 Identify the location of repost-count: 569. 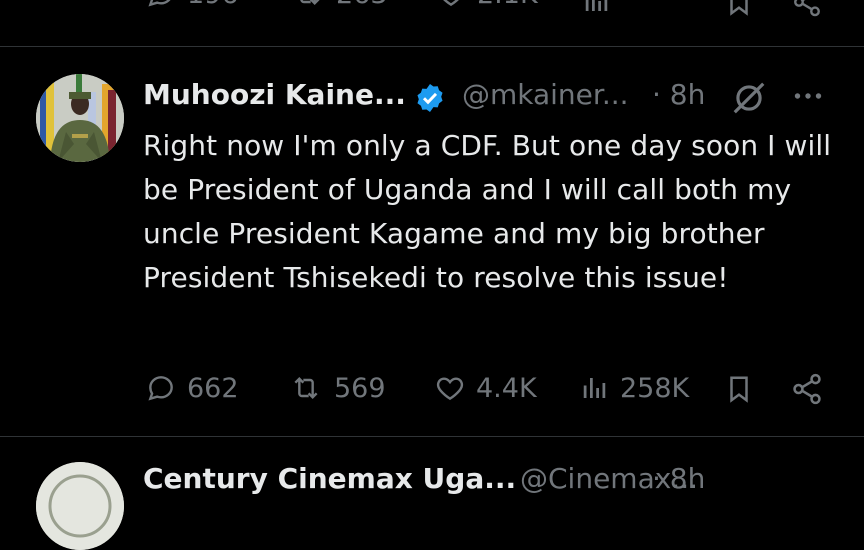
(360, 388).